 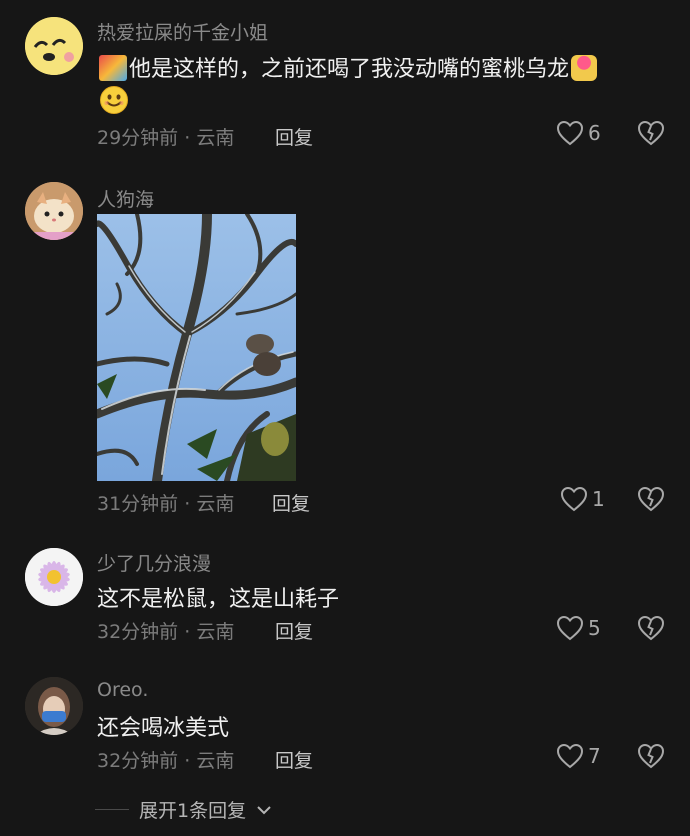 What do you see at coordinates (125, 198) in the screenshot?
I see `comment-username: 人狗海` at bounding box center [125, 198].